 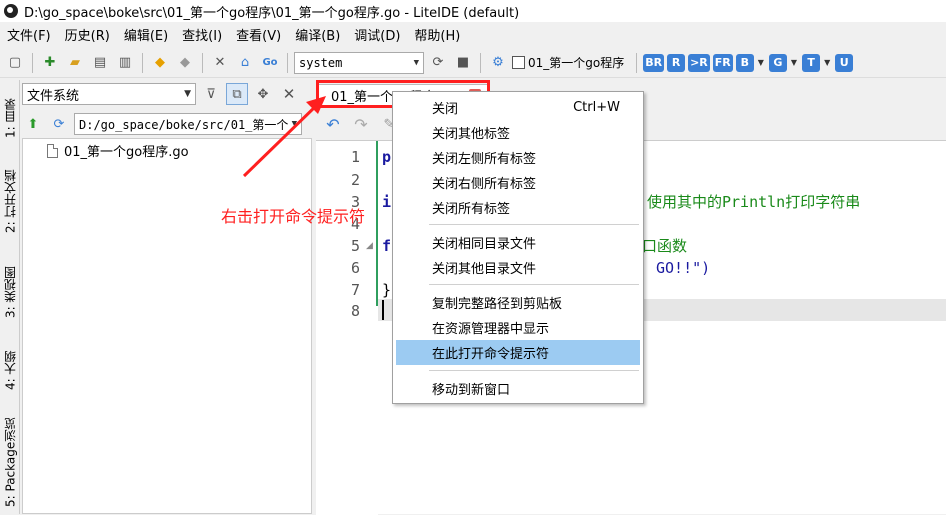 What do you see at coordinates (484, 159) in the screenshot?
I see `menu-item-label: 关闭左侧所有标签` at bounding box center [484, 159].